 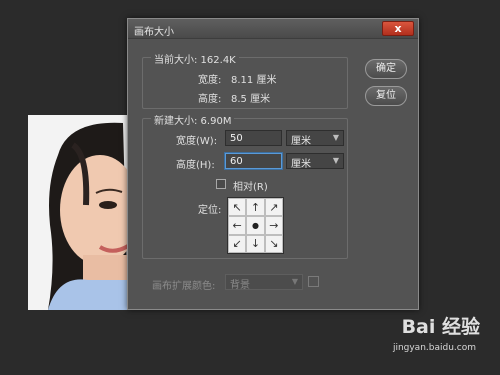 What do you see at coordinates (237, 207) in the screenshot?
I see `anchor-top-left: ↖` at bounding box center [237, 207].